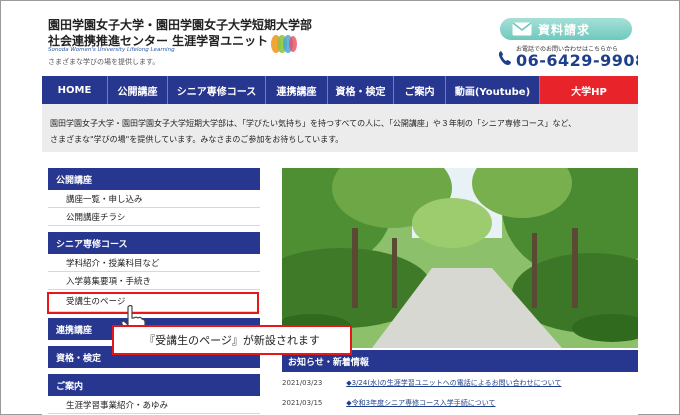  I want to click on news-link: ◆令和3年度シニア専修コース入学手続について, so click(420, 403).